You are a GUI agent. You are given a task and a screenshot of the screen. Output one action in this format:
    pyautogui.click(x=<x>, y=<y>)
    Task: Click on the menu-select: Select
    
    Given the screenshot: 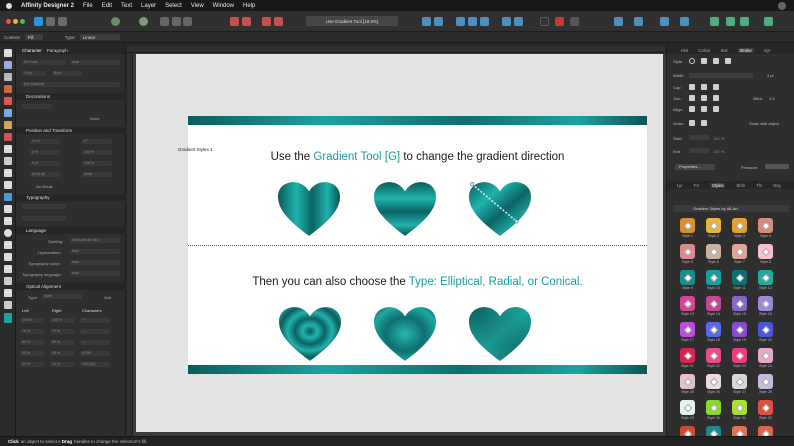 What is the action you would take?
    pyautogui.click(x=173, y=6)
    